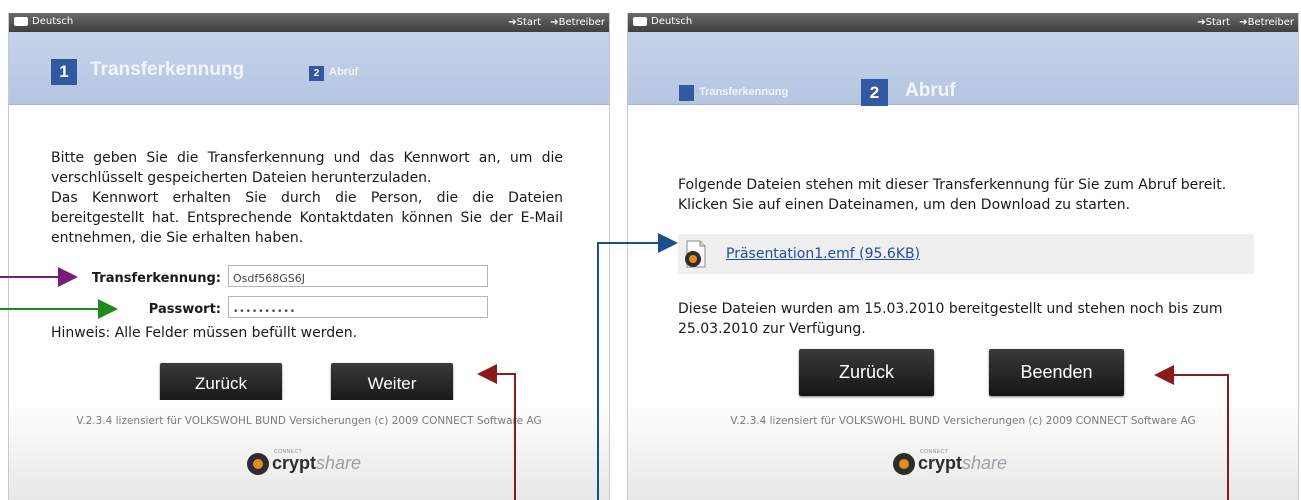  I want to click on arrow-to-finish-button, so click(1191, 432).